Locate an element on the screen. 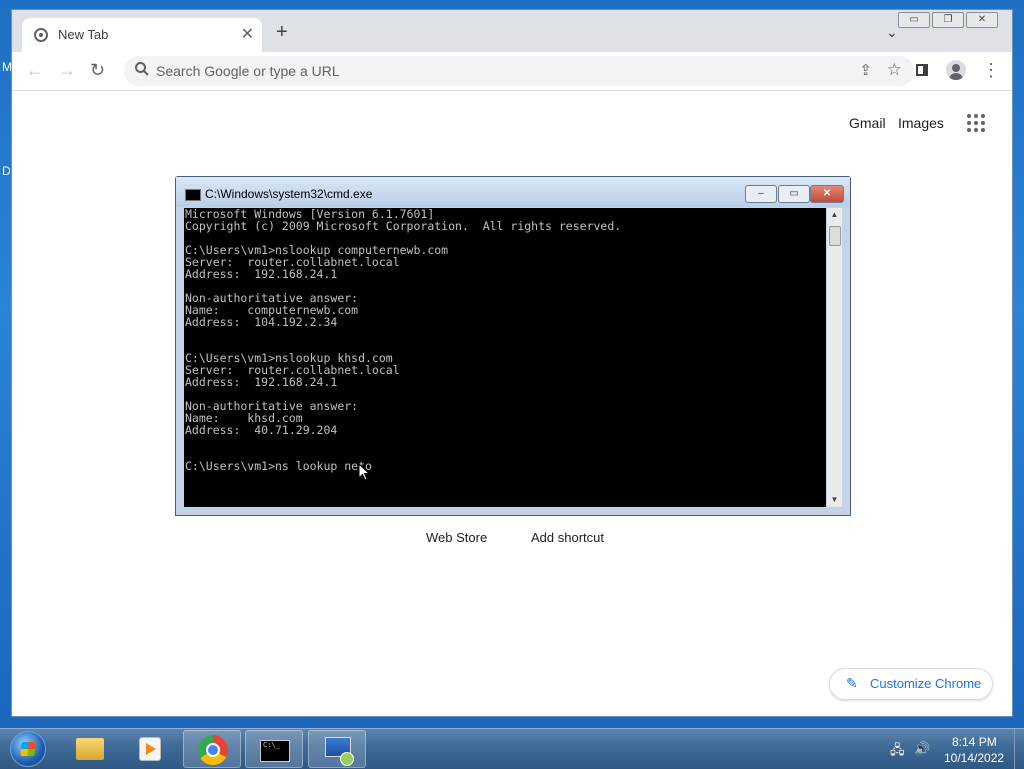  back-arrow-icon: ← is located at coordinates (35, 70).